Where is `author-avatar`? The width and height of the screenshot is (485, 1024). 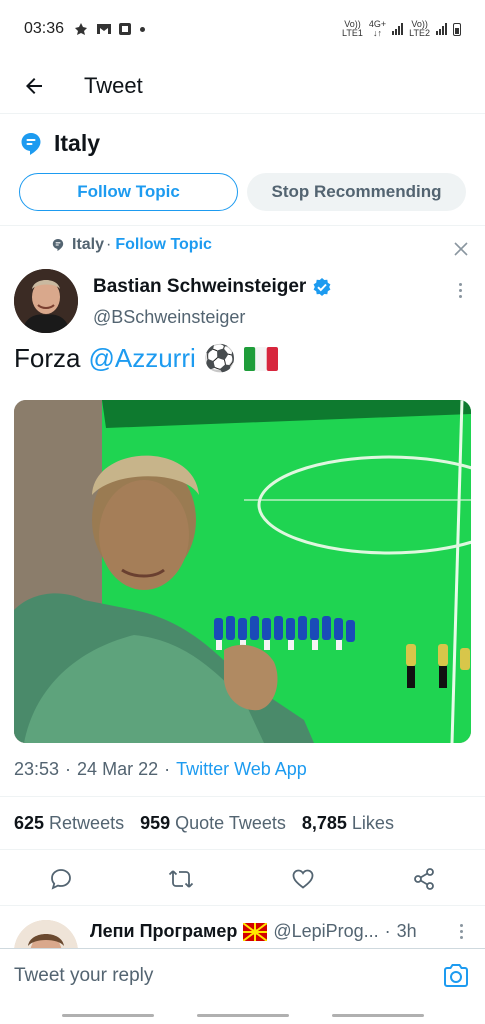
author-avatar is located at coordinates (46, 301).